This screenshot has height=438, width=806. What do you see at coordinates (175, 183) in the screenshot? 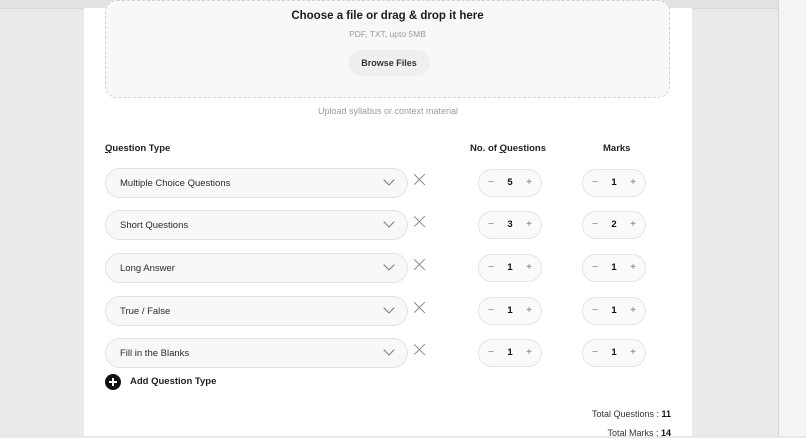
I see `question-type-value: Multiple Choice Questions` at bounding box center [175, 183].